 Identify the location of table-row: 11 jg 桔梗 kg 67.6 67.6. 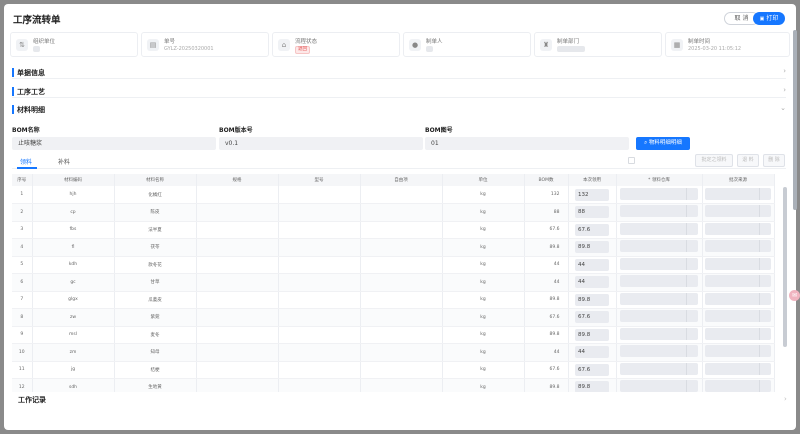
(393, 370).